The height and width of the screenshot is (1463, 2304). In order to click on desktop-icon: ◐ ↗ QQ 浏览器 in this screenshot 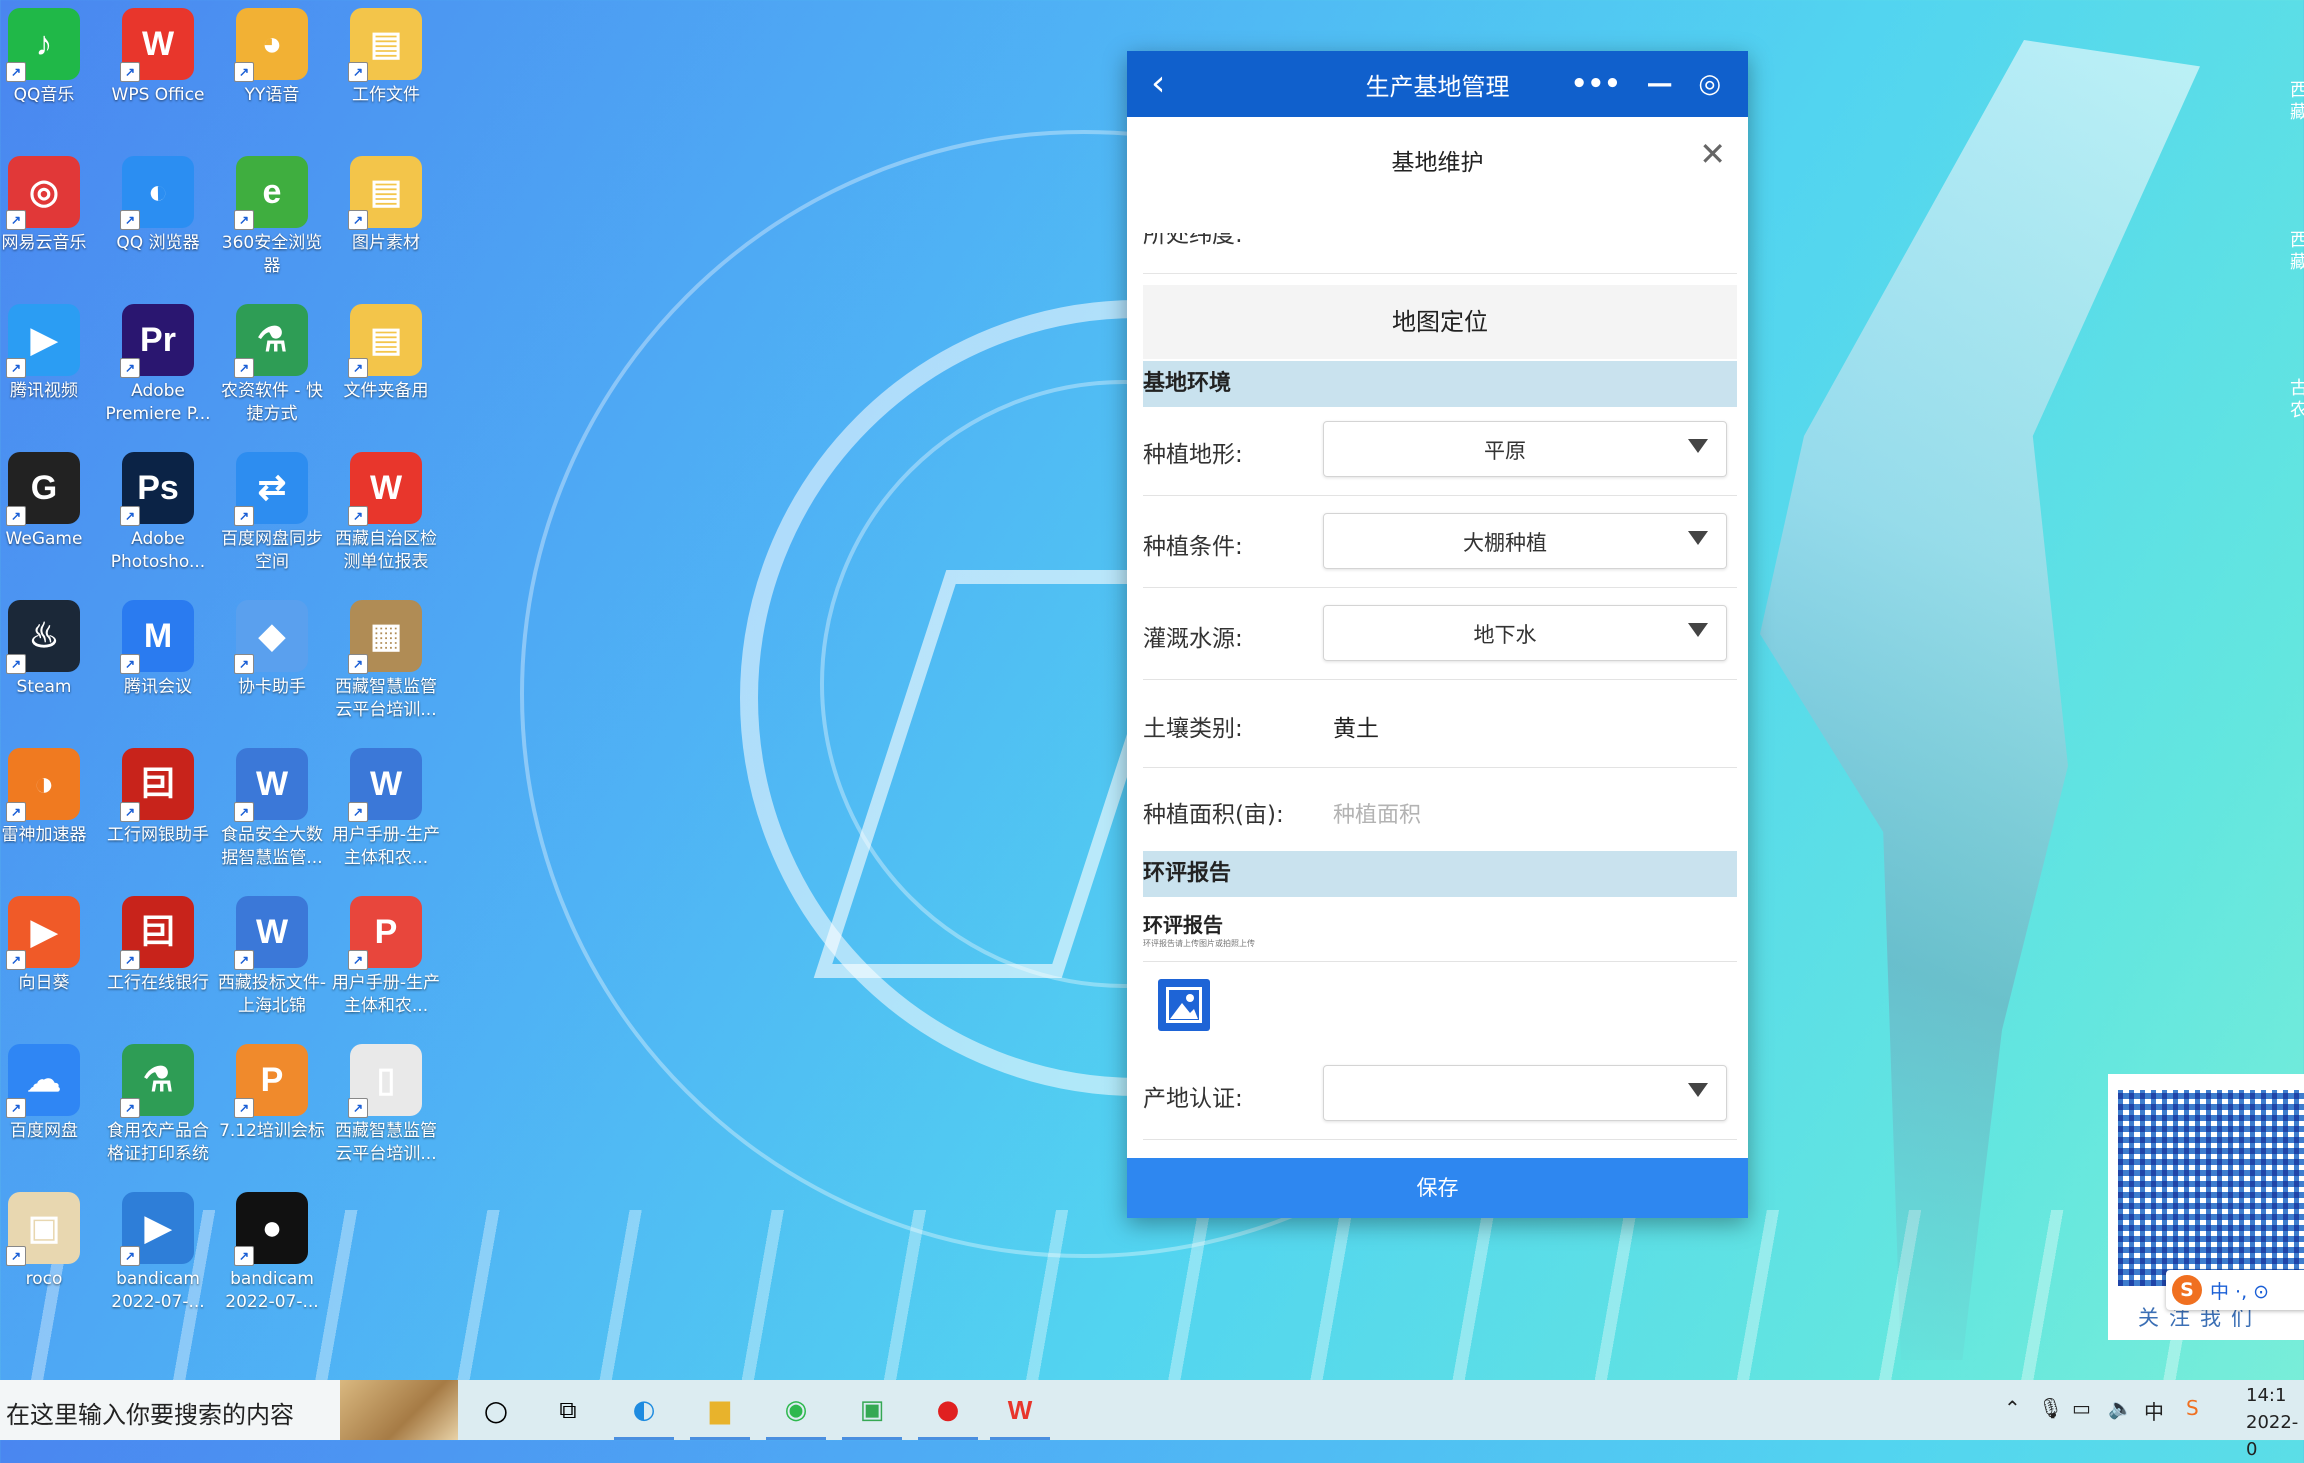, I will do `click(158, 201)`.